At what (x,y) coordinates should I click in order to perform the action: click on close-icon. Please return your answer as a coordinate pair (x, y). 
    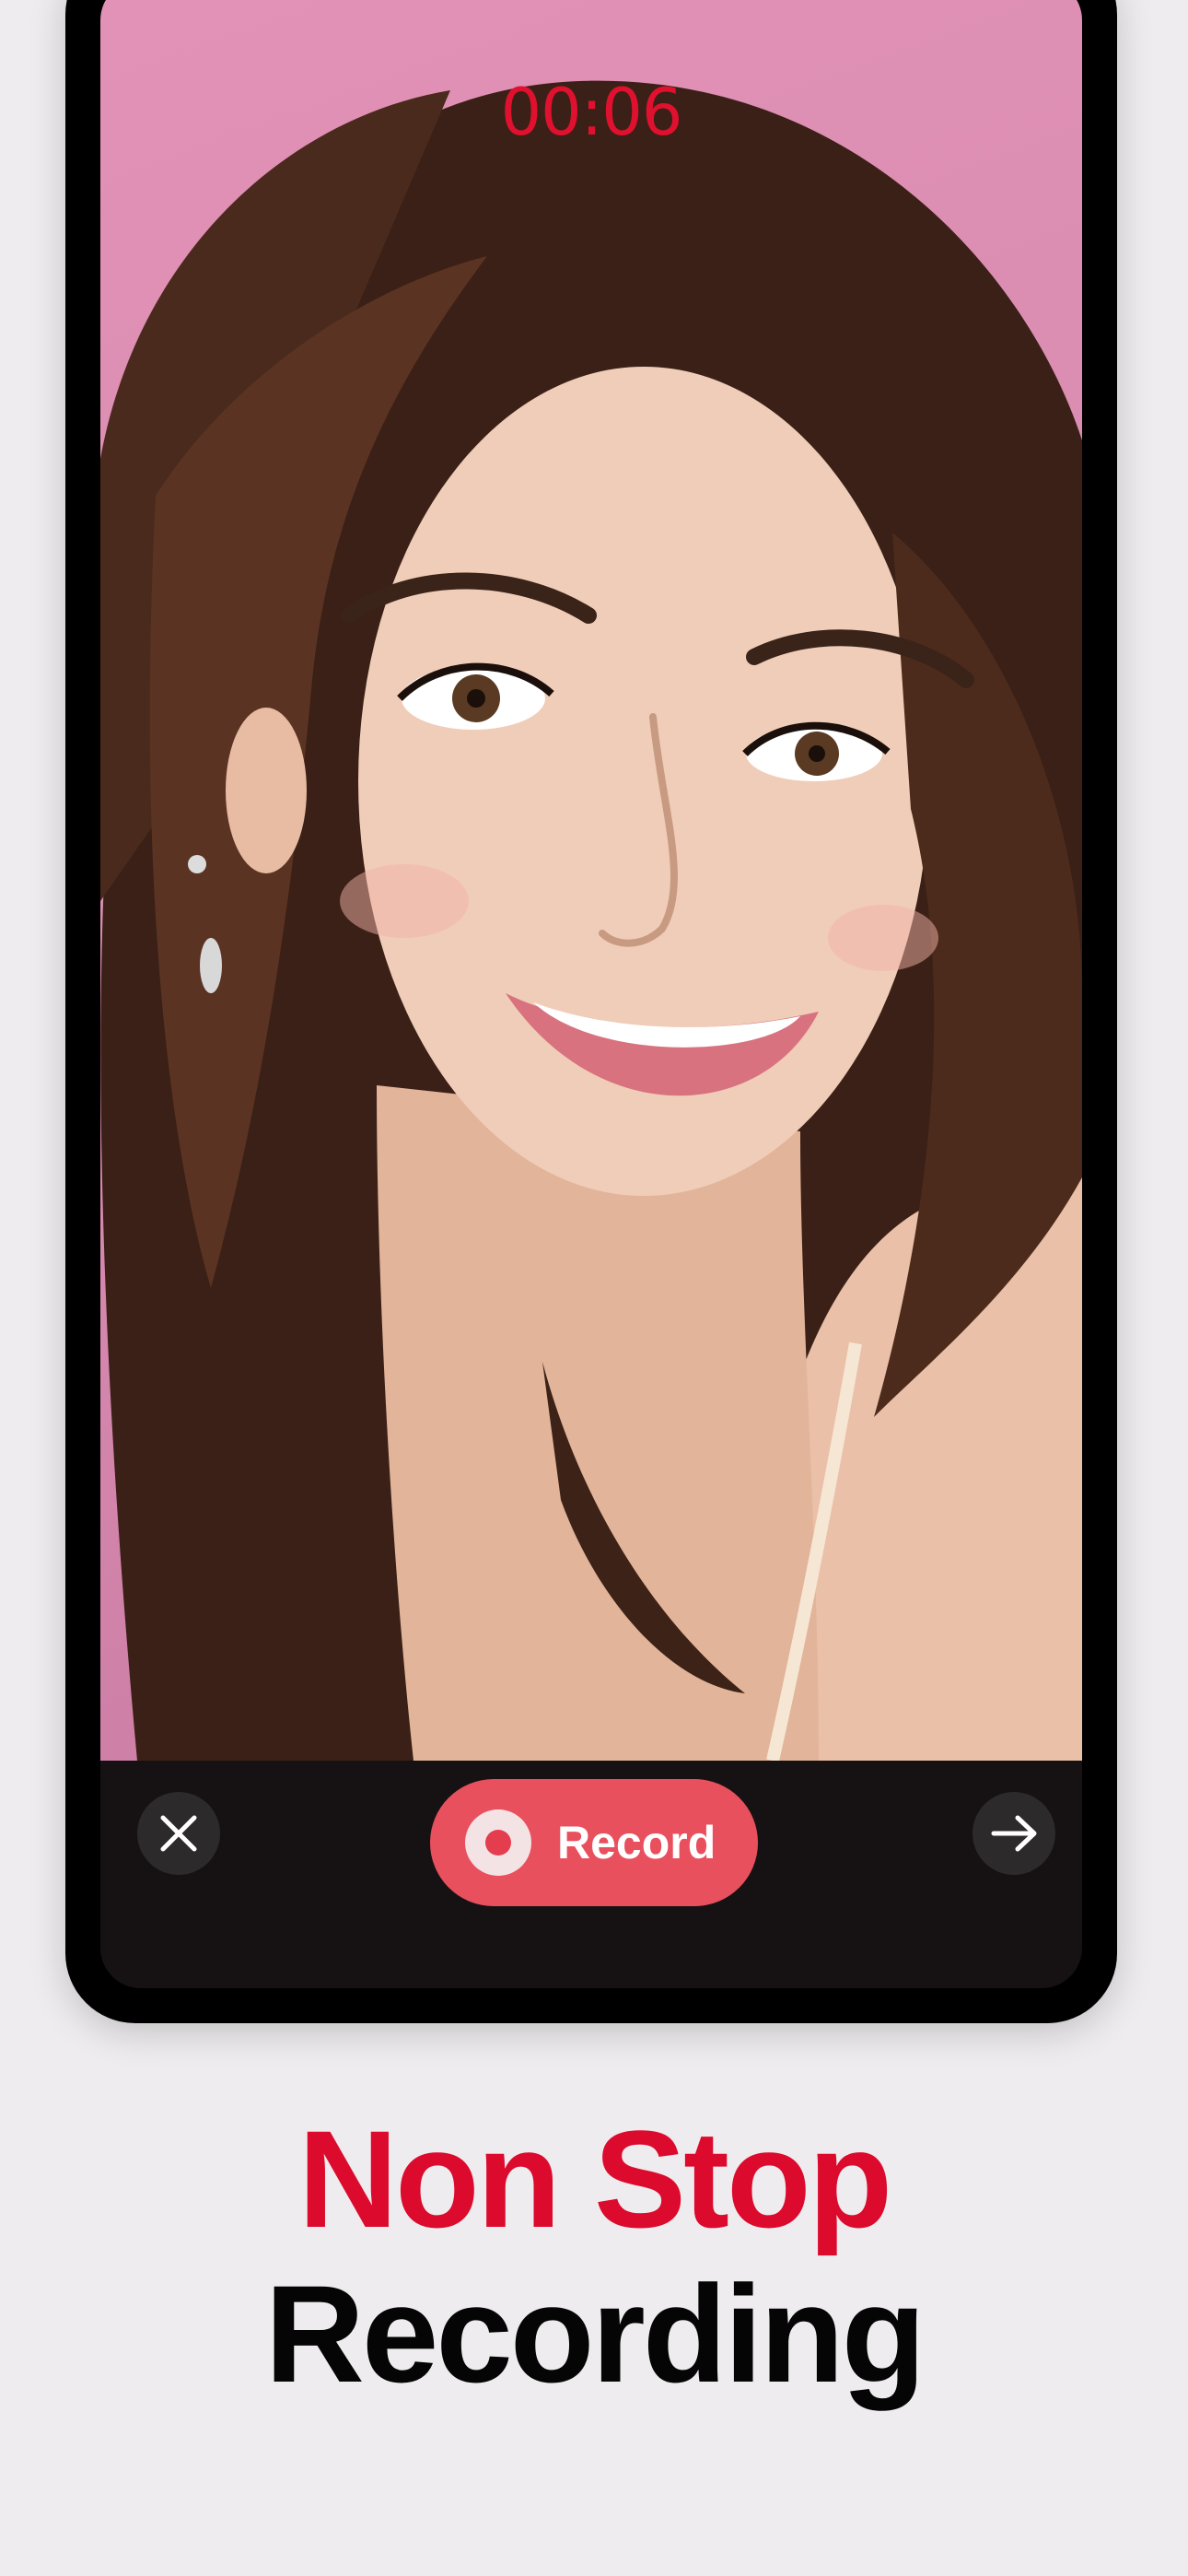
    Looking at the image, I should click on (178, 1833).